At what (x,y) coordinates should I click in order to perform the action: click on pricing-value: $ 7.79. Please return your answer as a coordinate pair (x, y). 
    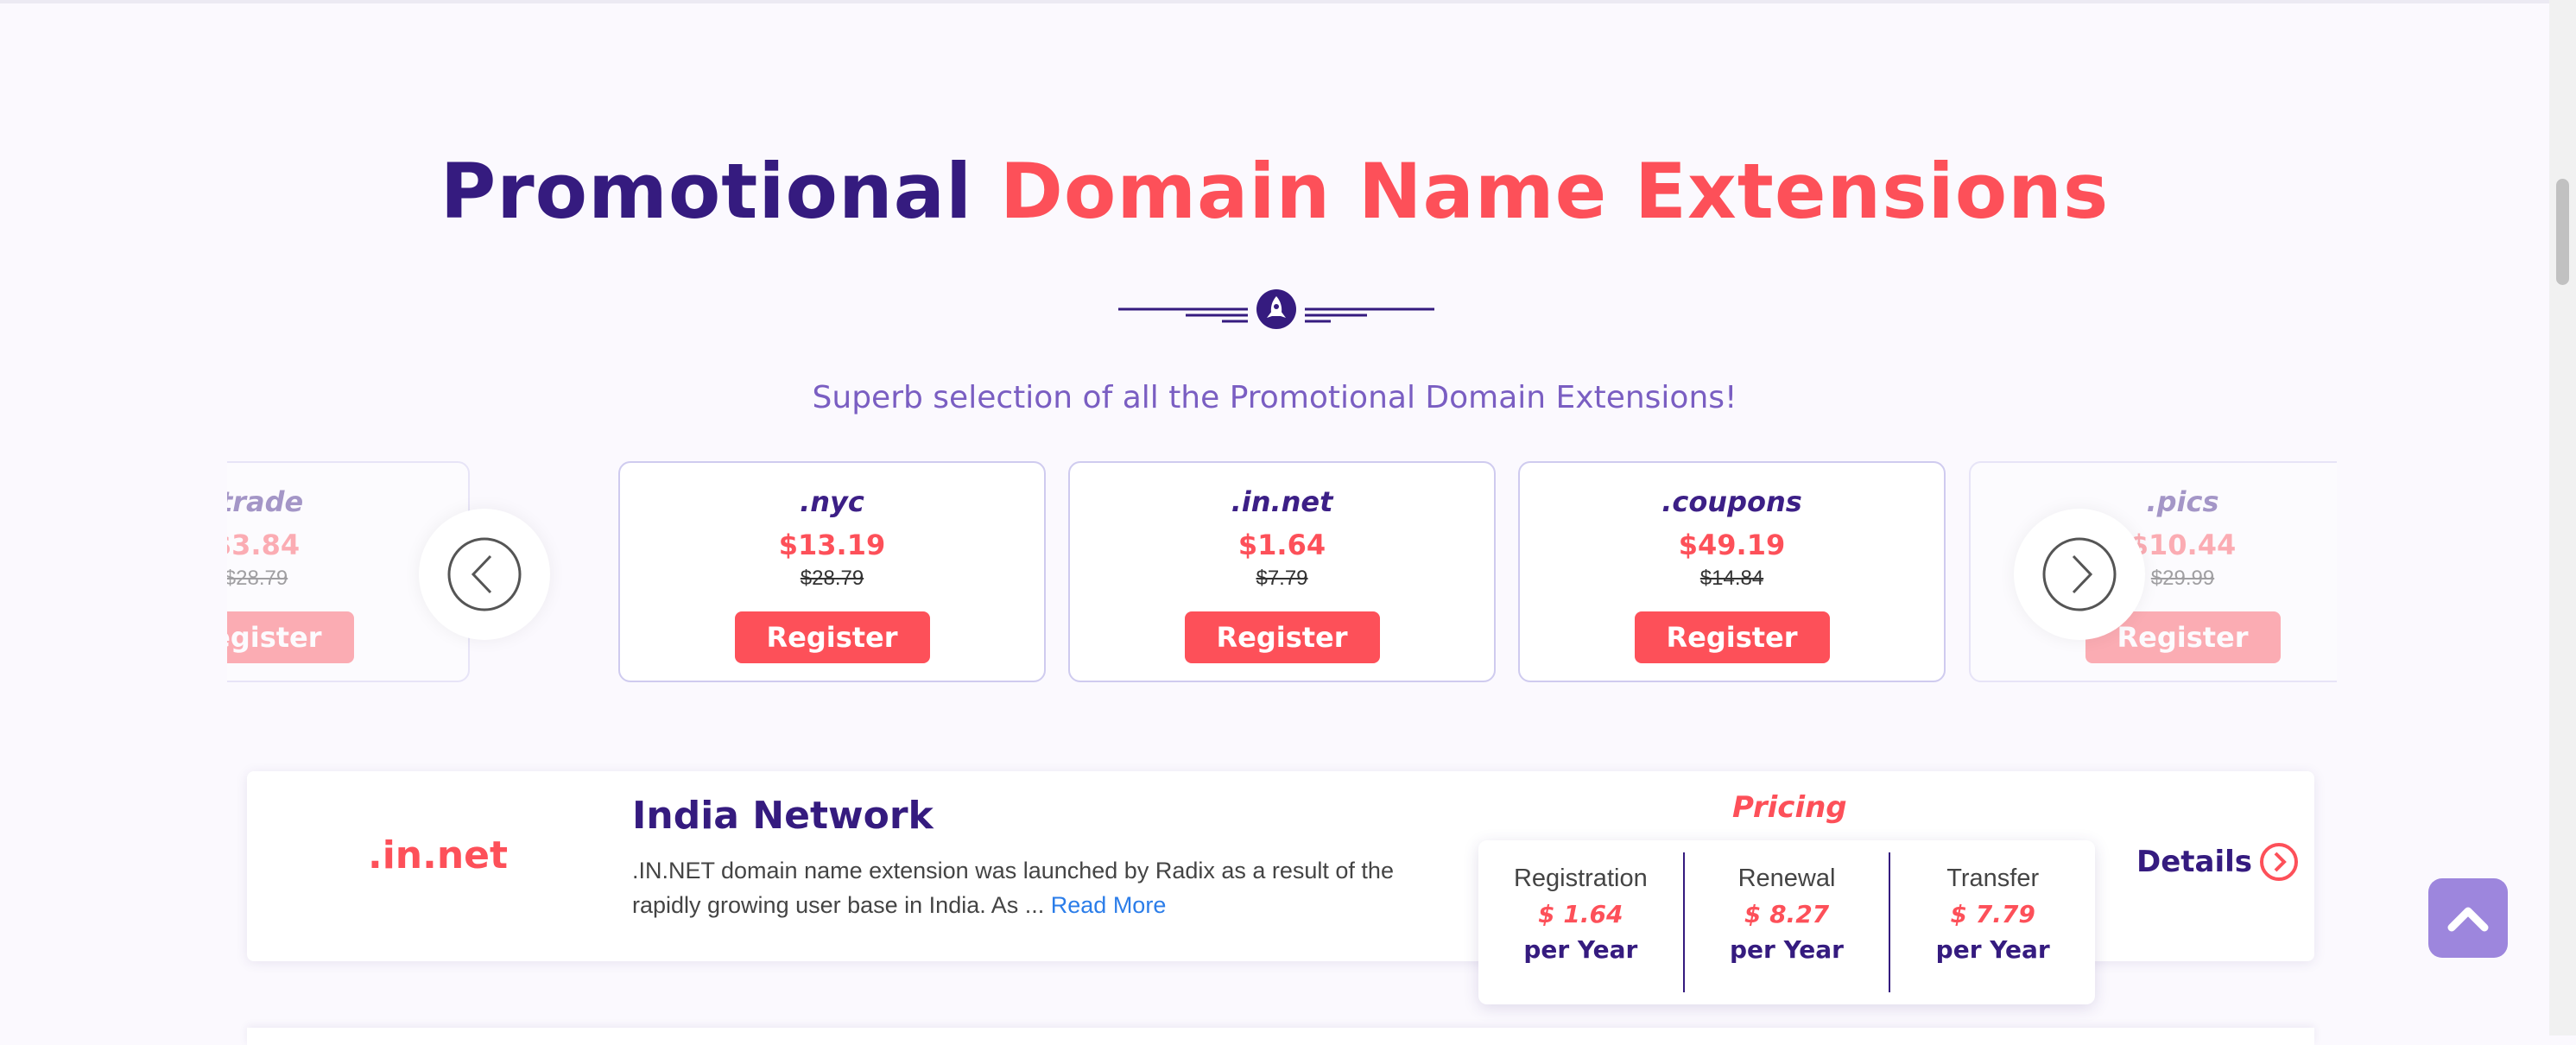
    Looking at the image, I should click on (1992, 914).